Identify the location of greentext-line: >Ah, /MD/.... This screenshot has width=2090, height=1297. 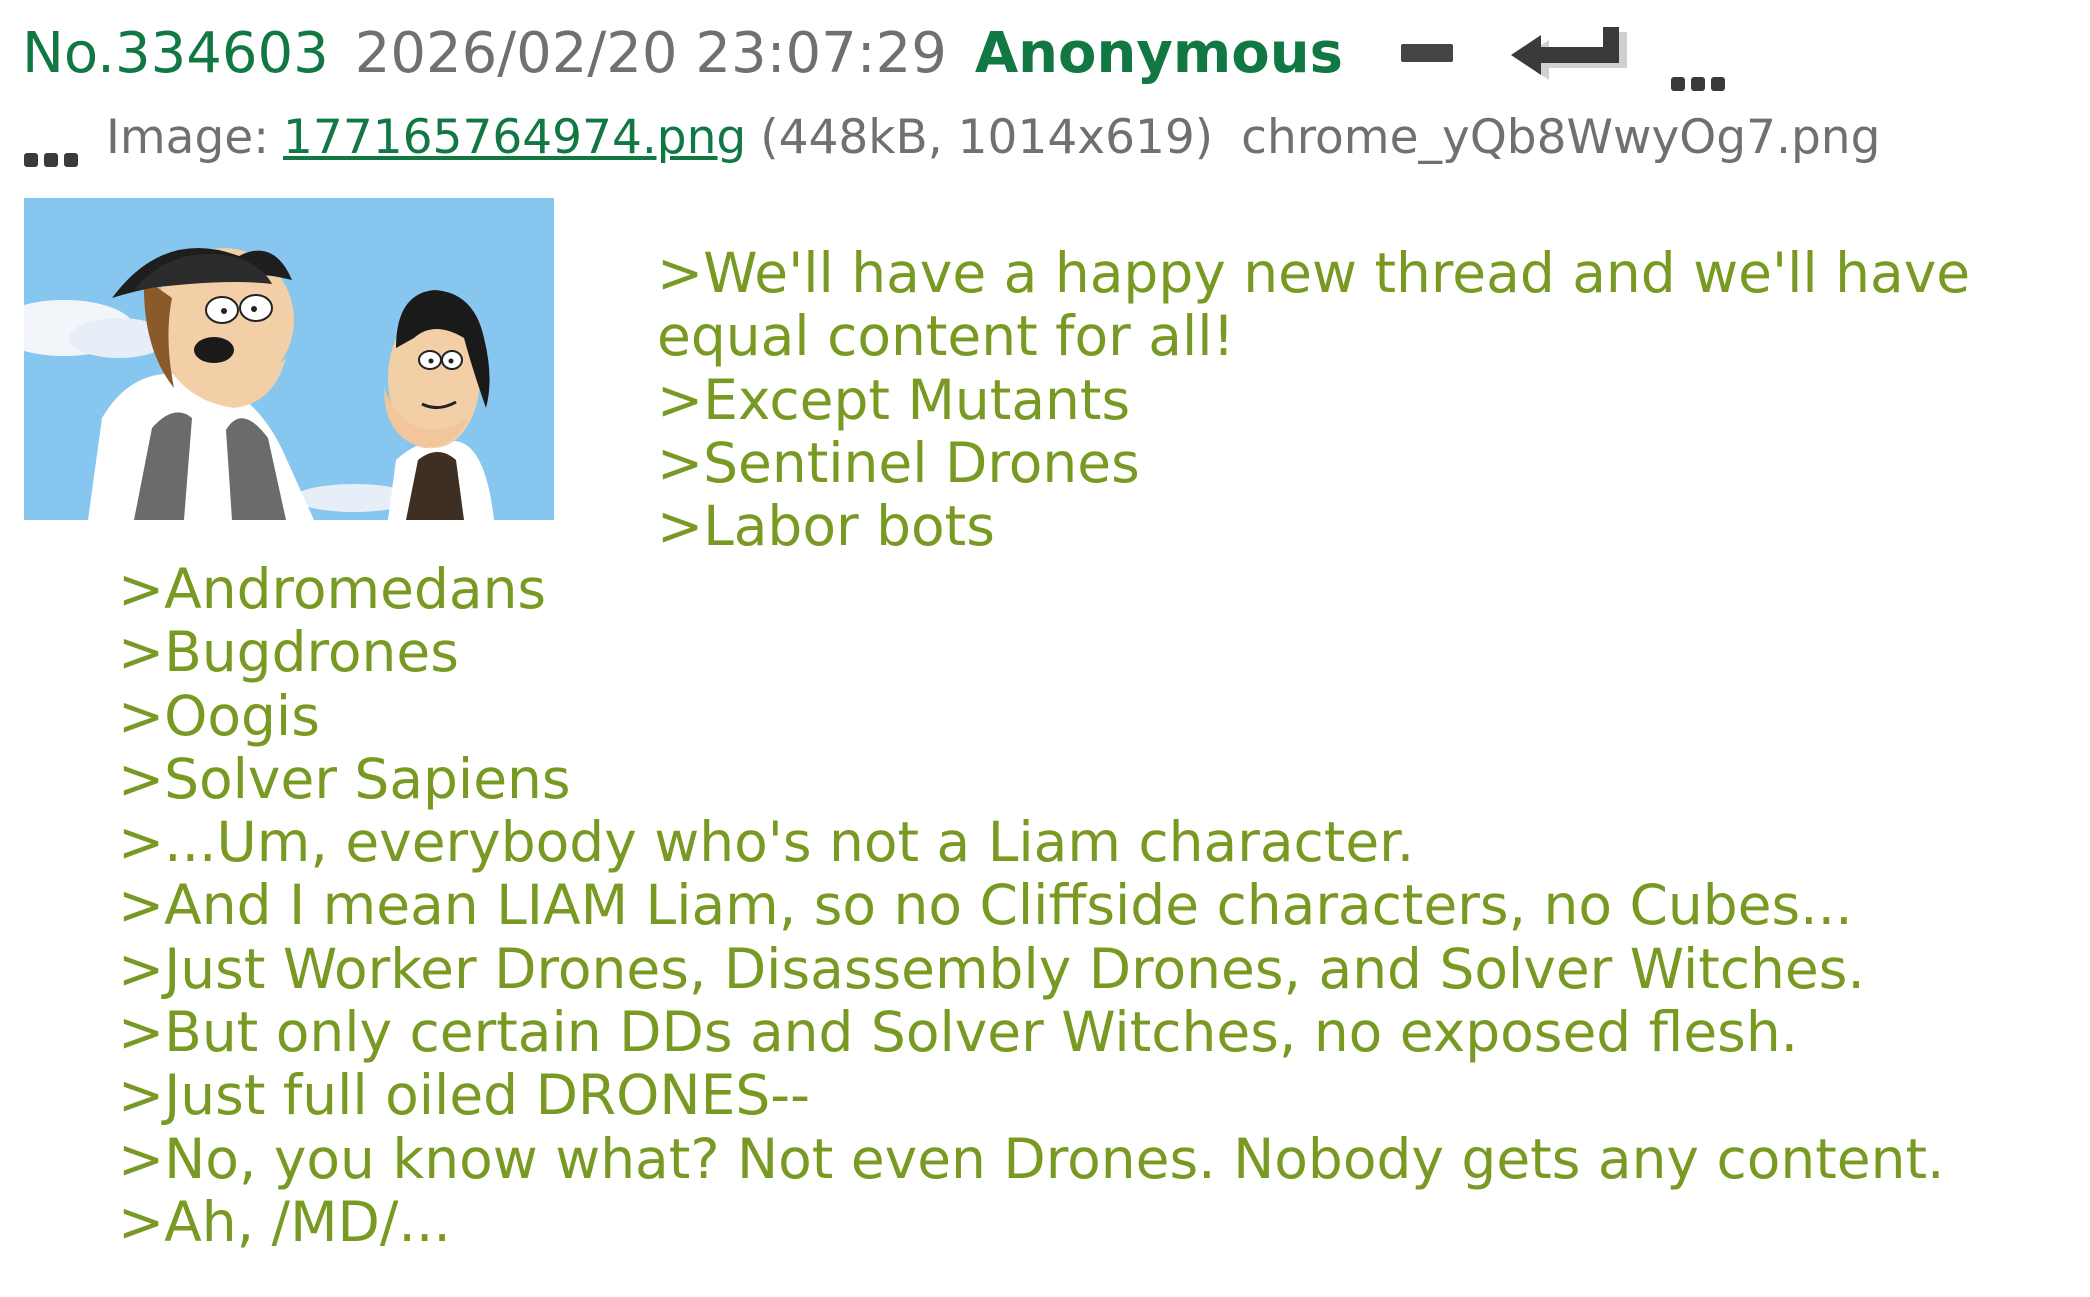
(284, 1221).